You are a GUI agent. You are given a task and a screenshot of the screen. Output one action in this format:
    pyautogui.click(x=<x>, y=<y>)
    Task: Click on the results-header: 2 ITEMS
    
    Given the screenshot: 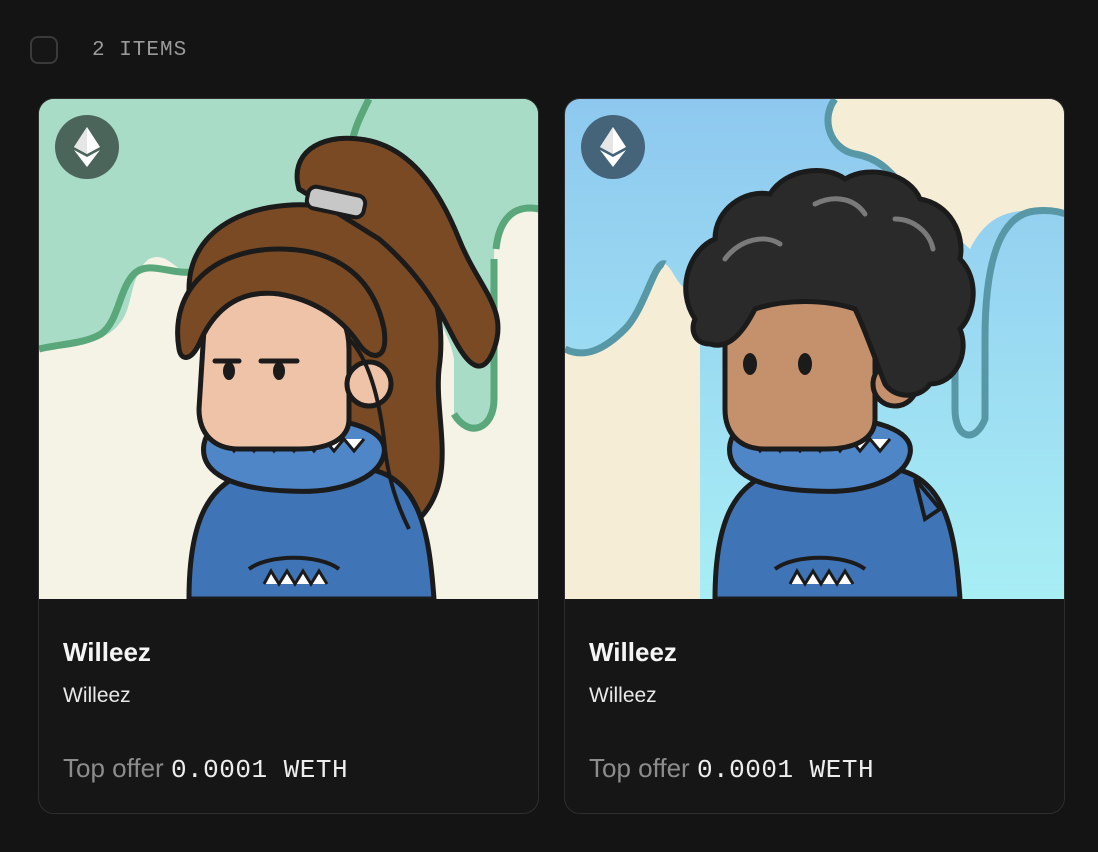 What is the action you would take?
    pyautogui.click(x=108, y=50)
    